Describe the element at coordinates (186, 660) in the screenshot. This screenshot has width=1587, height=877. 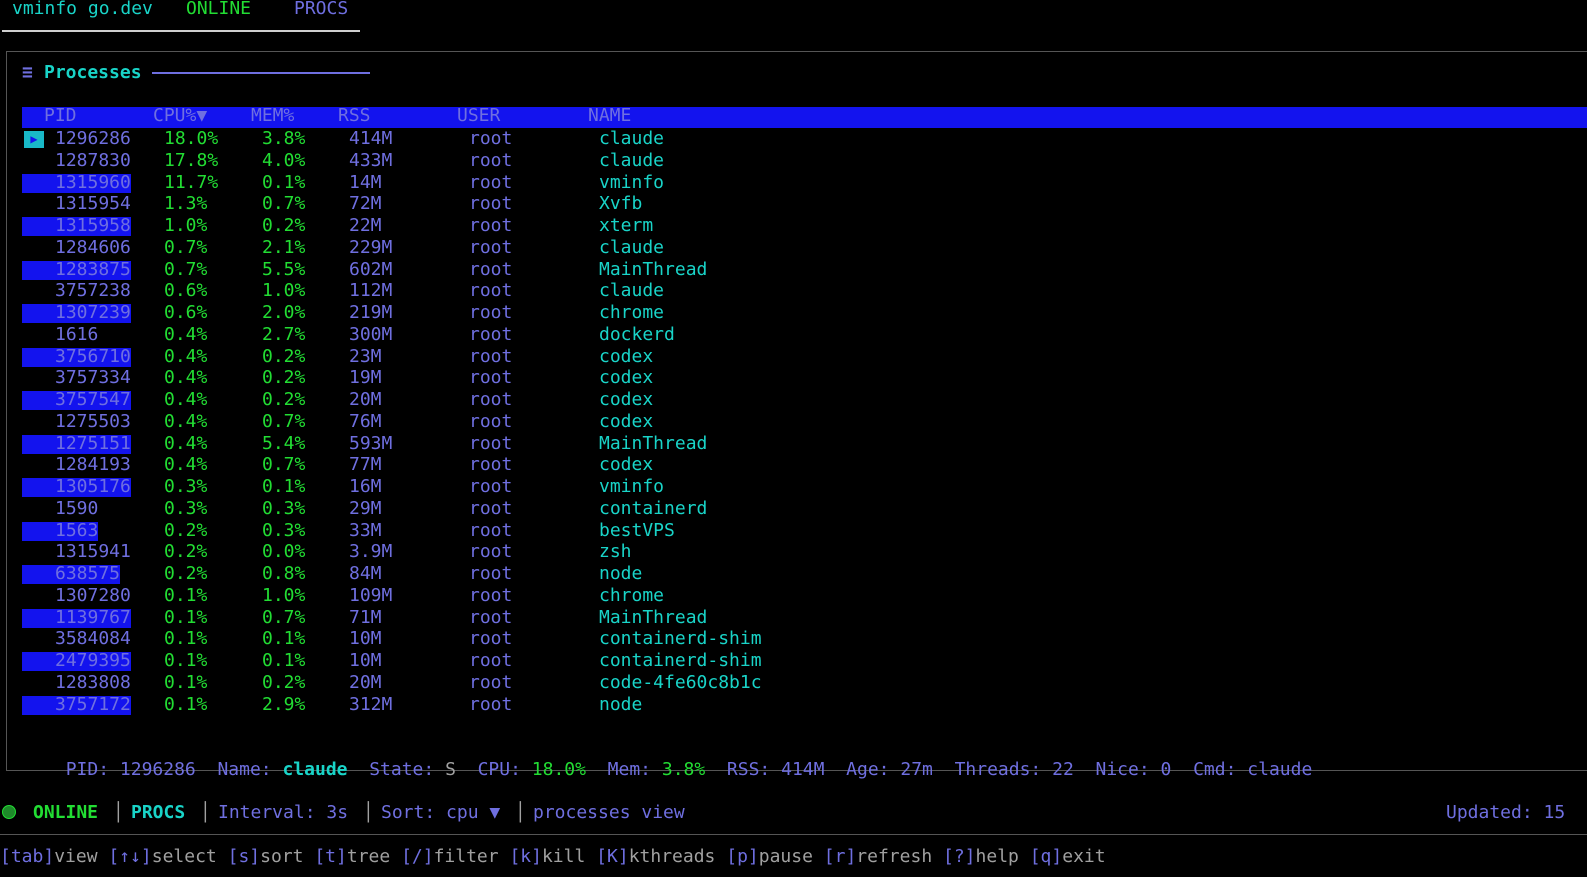
I see `cell-cpu: 0.1%` at that location.